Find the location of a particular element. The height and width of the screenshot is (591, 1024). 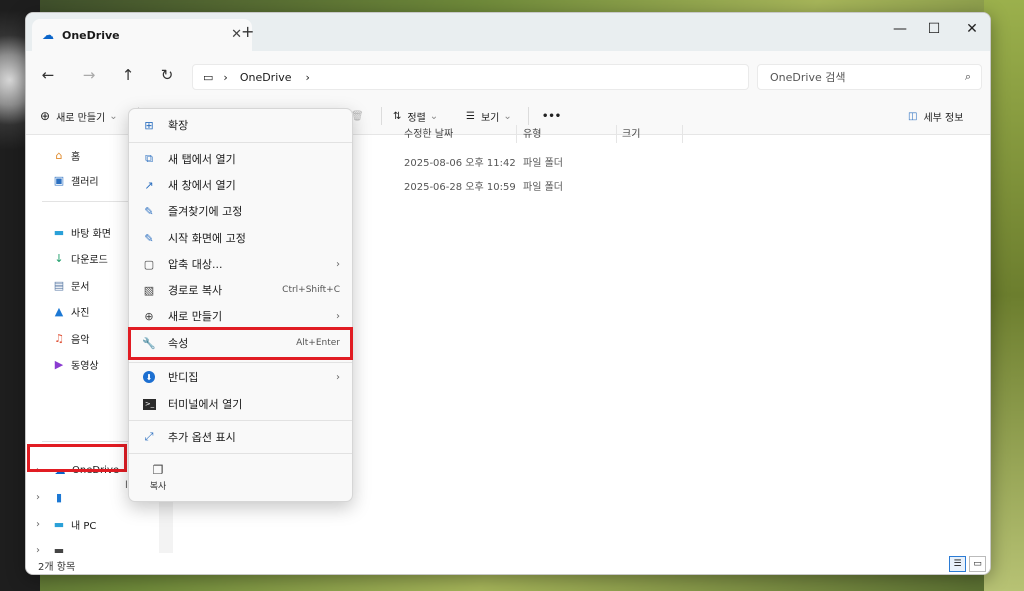

sidebar-item-this-pc: ▬ 내 PC is located at coordinates (74, 524).